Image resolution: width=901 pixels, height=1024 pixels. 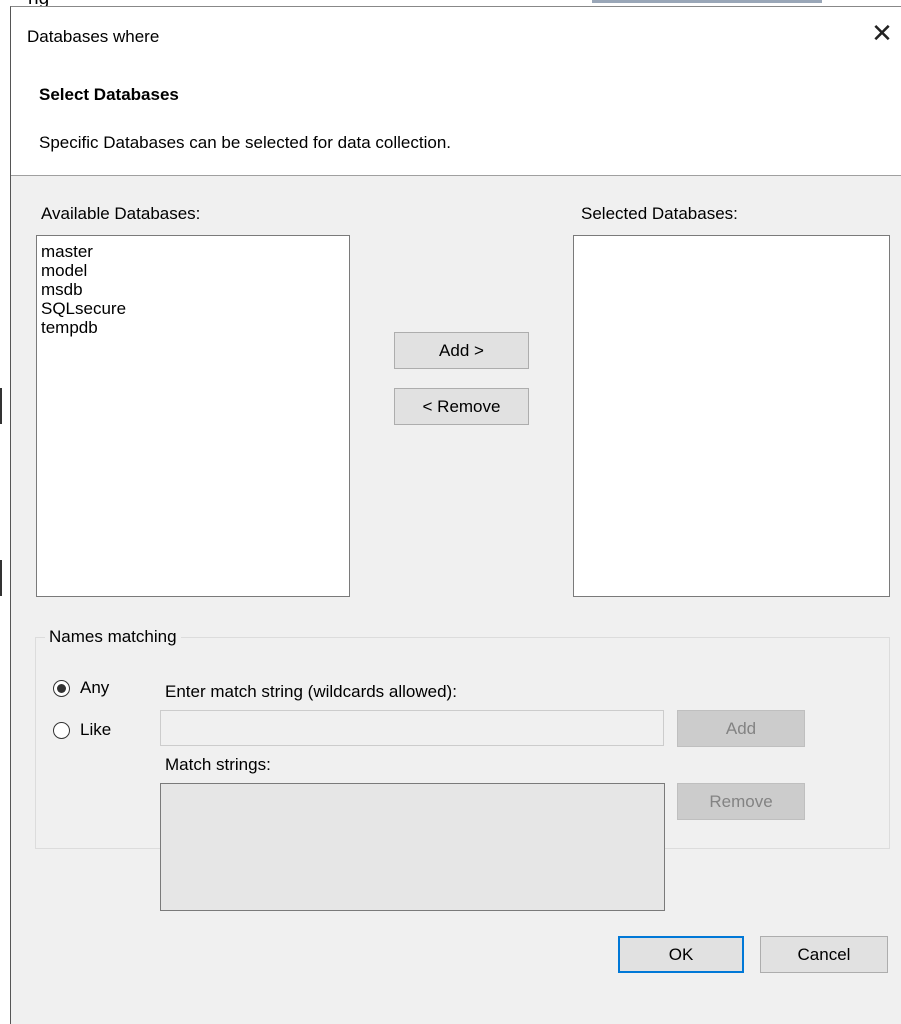 What do you see at coordinates (113, 637) in the screenshot?
I see `names-matching-legend: Names matching` at bounding box center [113, 637].